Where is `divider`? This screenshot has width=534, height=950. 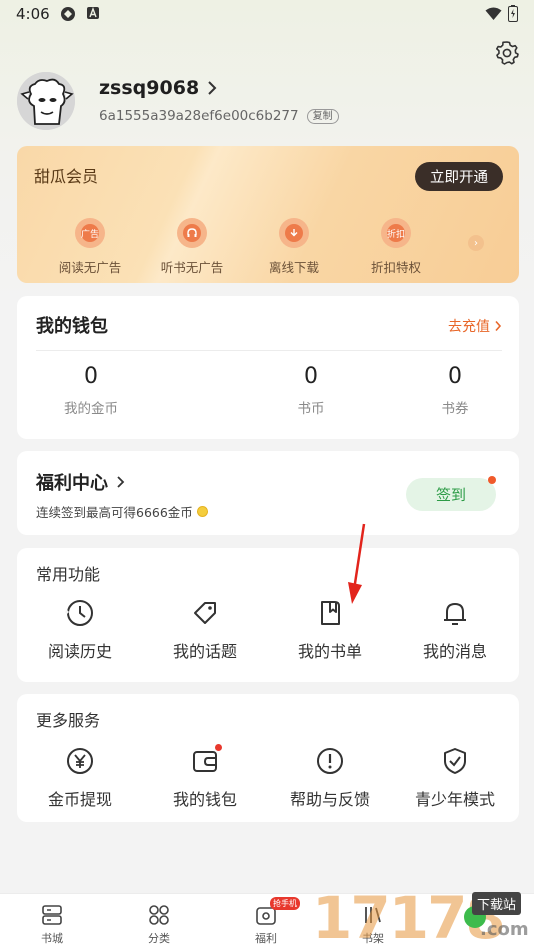 divider is located at coordinates (269, 350).